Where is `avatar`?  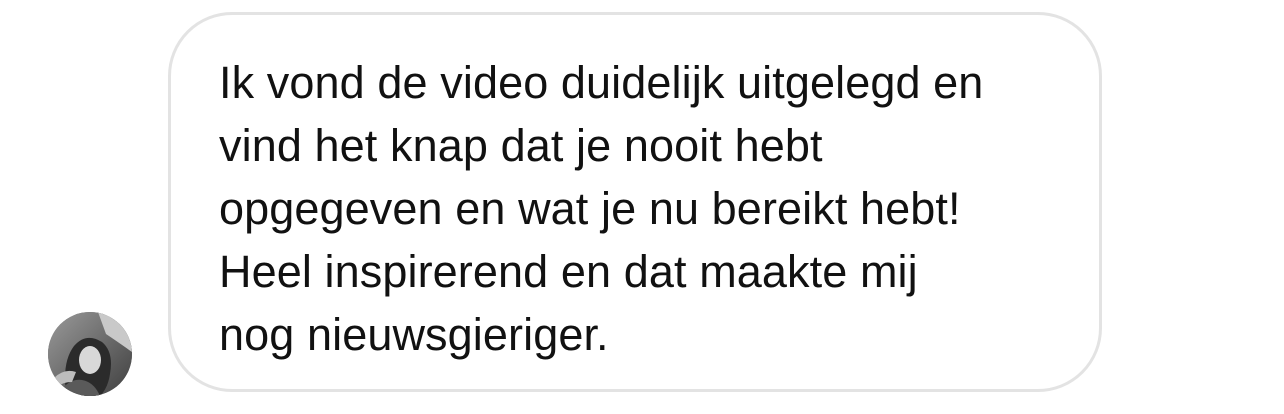
avatar is located at coordinates (90, 354).